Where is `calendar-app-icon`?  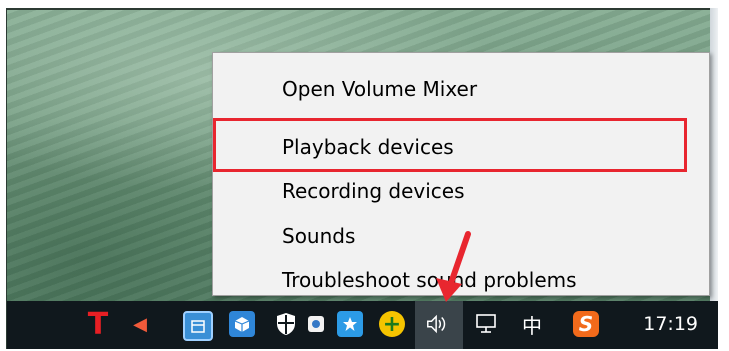
calendar-app-icon is located at coordinates (198, 326).